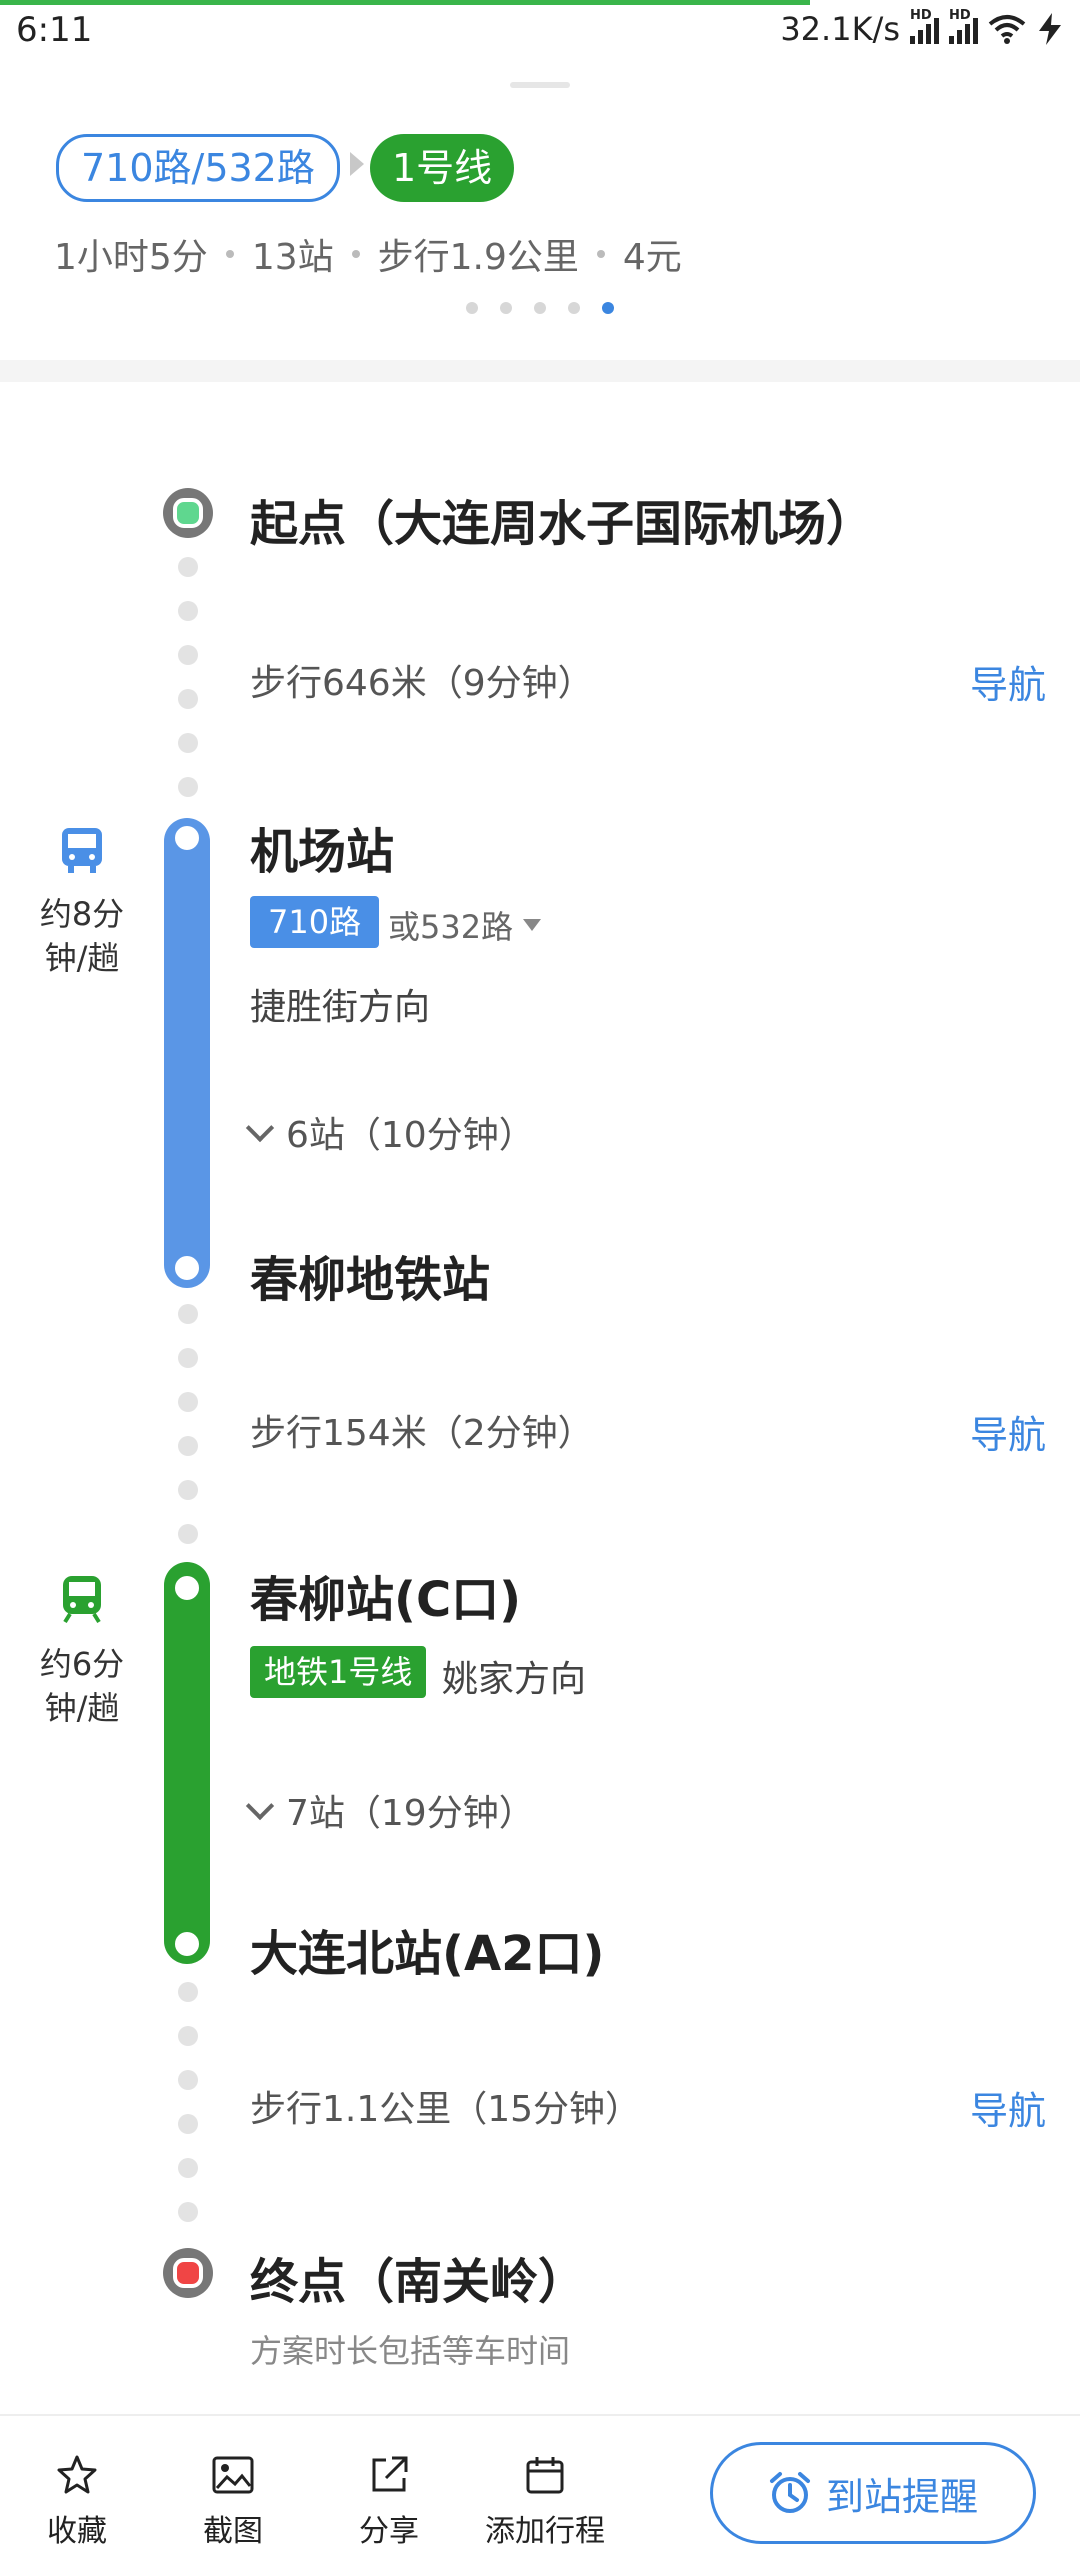 This screenshot has width=1080, height=2568. I want to click on status-time: 6:11, so click(54, 30).